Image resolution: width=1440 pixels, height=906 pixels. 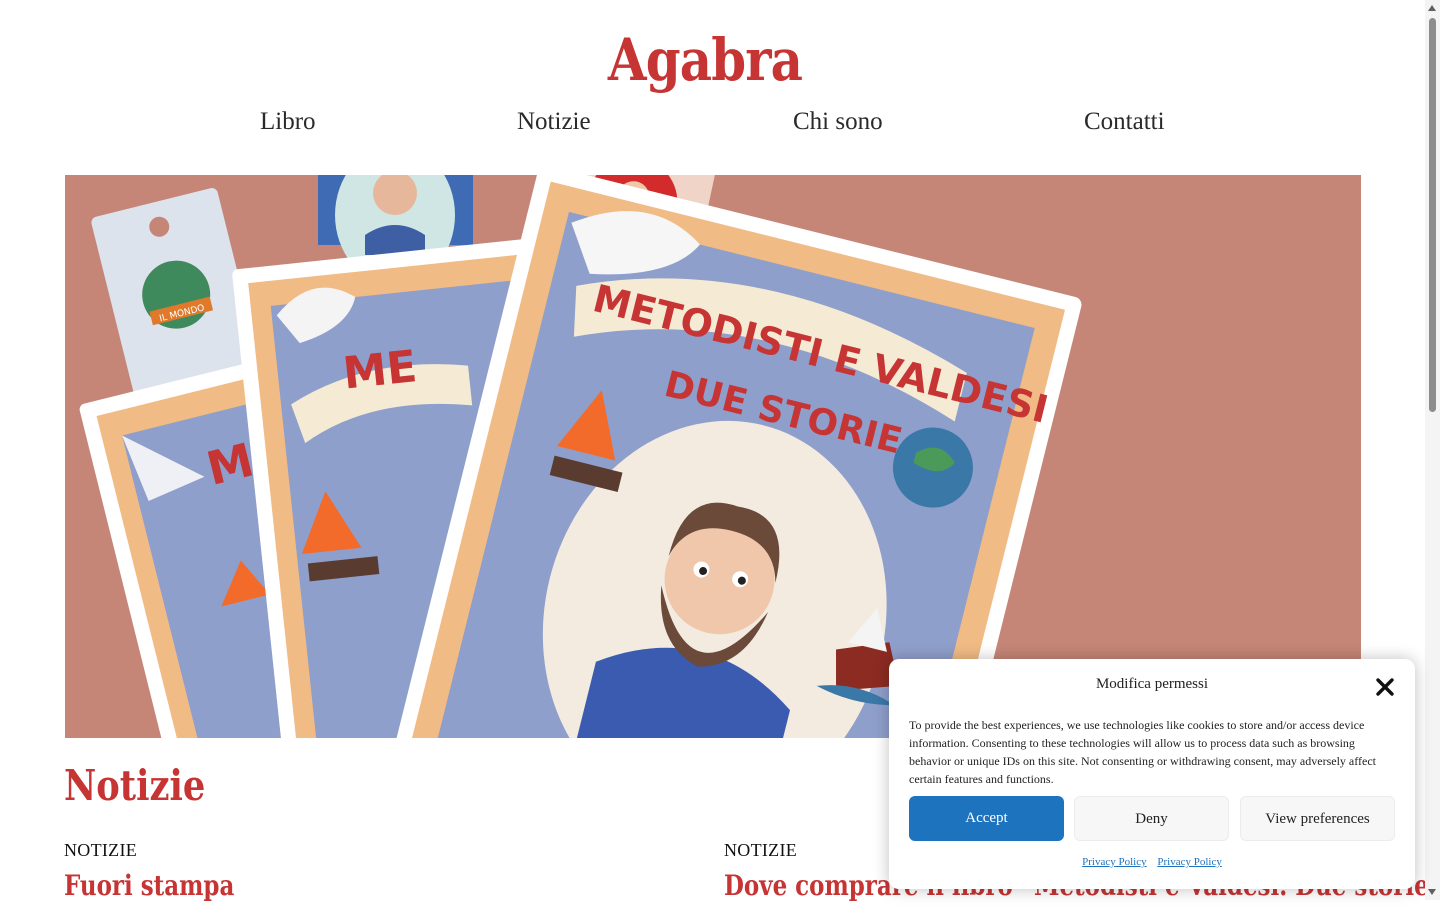 What do you see at coordinates (1124, 122) in the screenshot?
I see `nav-item-contatti: Contatti` at bounding box center [1124, 122].